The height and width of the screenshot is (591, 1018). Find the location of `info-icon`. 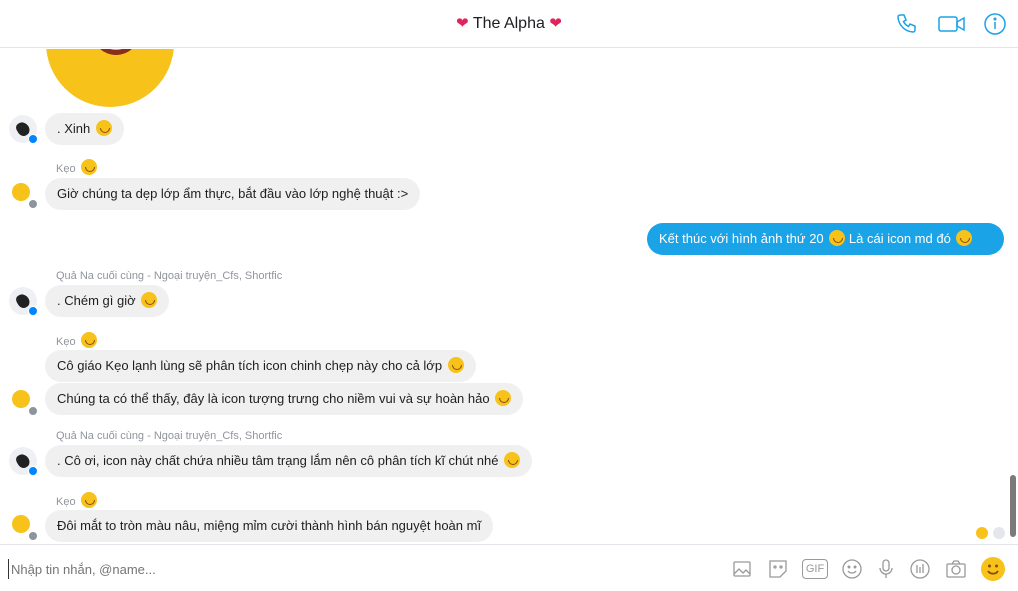

info-icon is located at coordinates (995, 24).